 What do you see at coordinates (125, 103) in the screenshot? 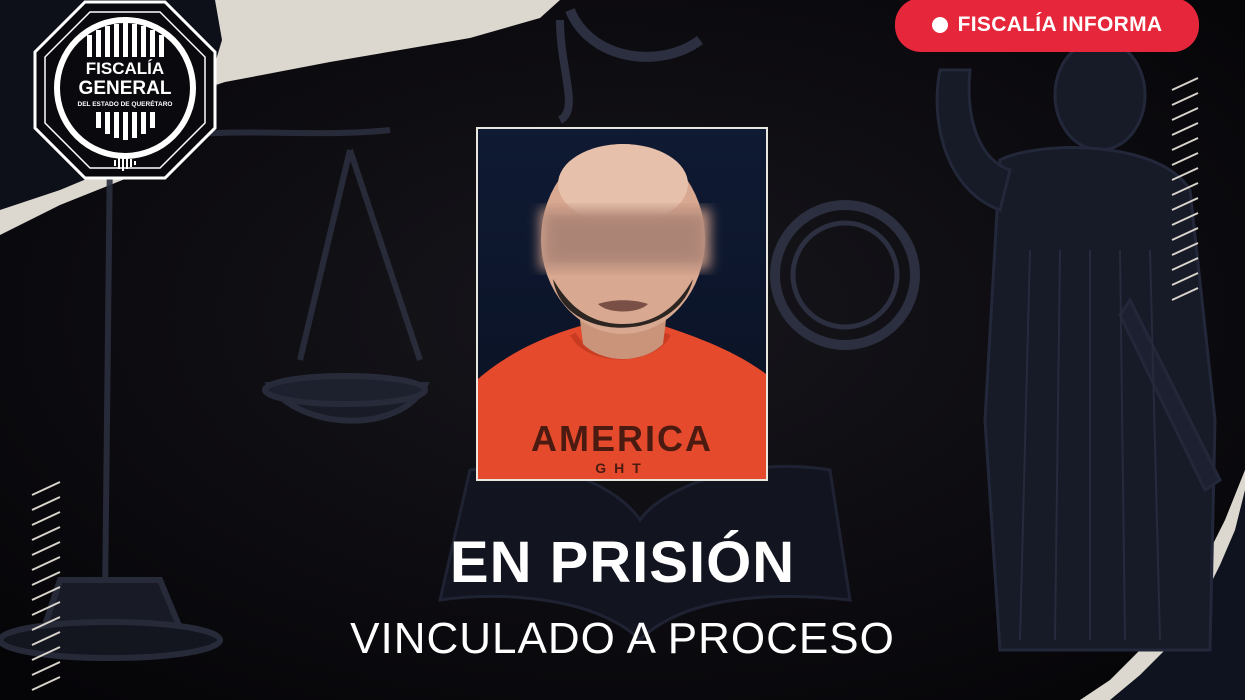
I see `logo-line3: DEL ESTADO DE QUERÉTARO` at bounding box center [125, 103].